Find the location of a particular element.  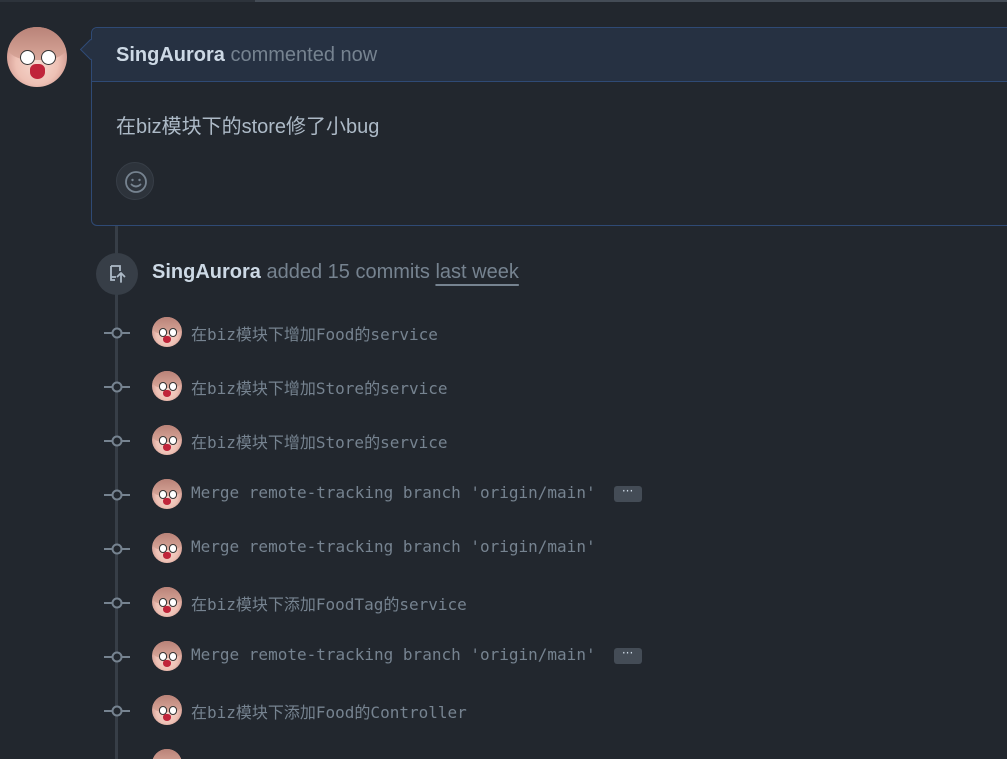

push-timestamp: last week is located at coordinates (476, 272).